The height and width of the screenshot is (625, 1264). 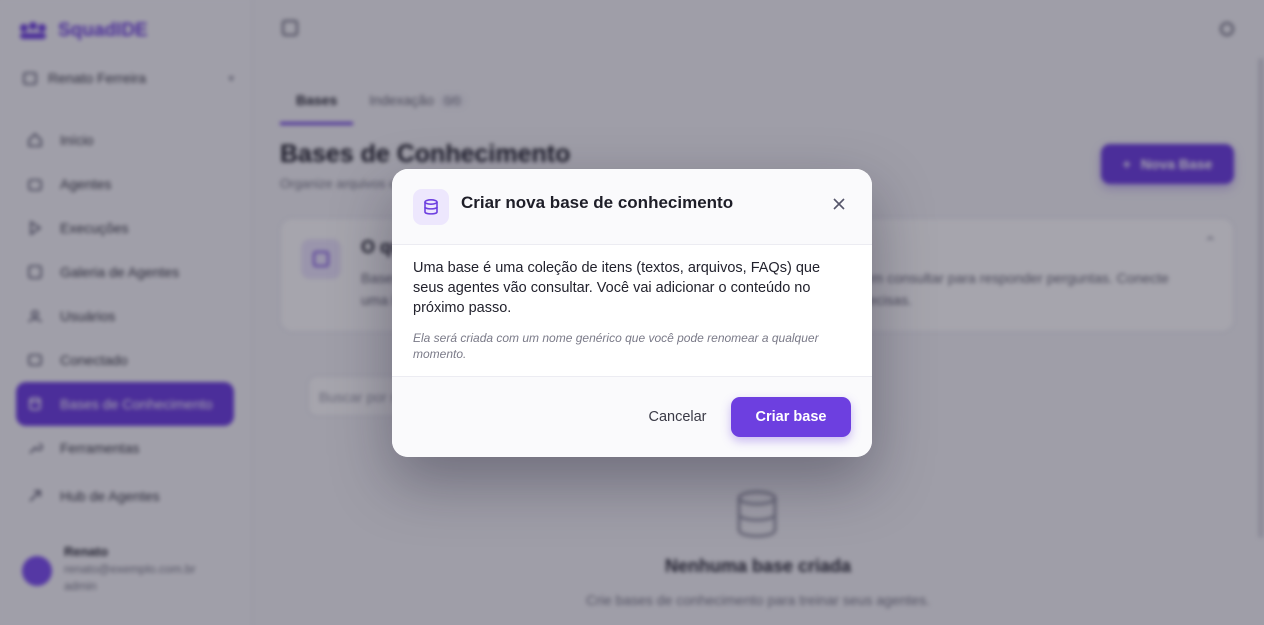 What do you see at coordinates (597, 202) in the screenshot?
I see `dialog-title: Criar nova base de conhecimento` at bounding box center [597, 202].